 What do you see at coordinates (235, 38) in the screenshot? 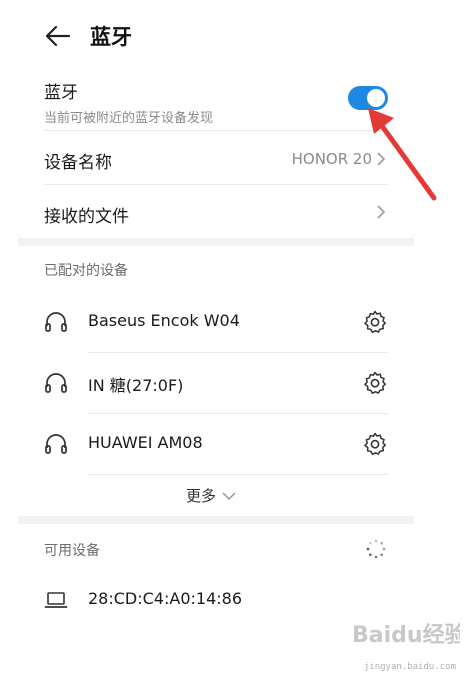
I see `app-header: 蓝牙` at bounding box center [235, 38].